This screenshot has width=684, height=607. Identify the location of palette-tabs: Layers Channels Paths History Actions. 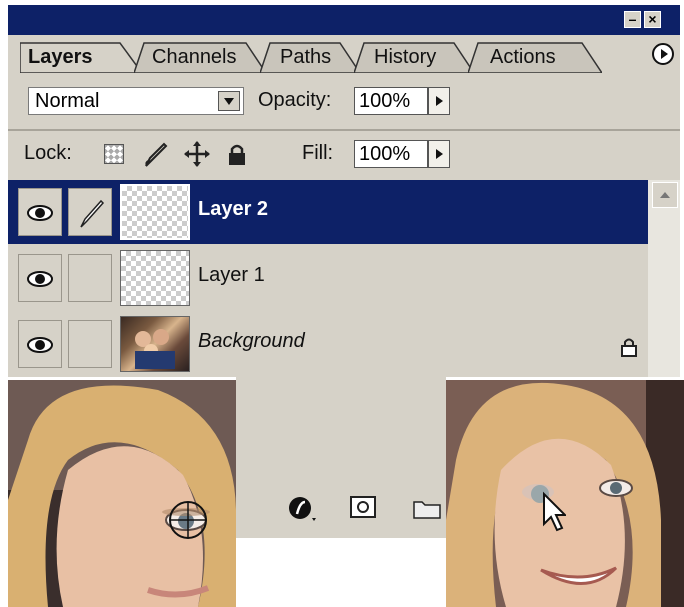
(344, 55).